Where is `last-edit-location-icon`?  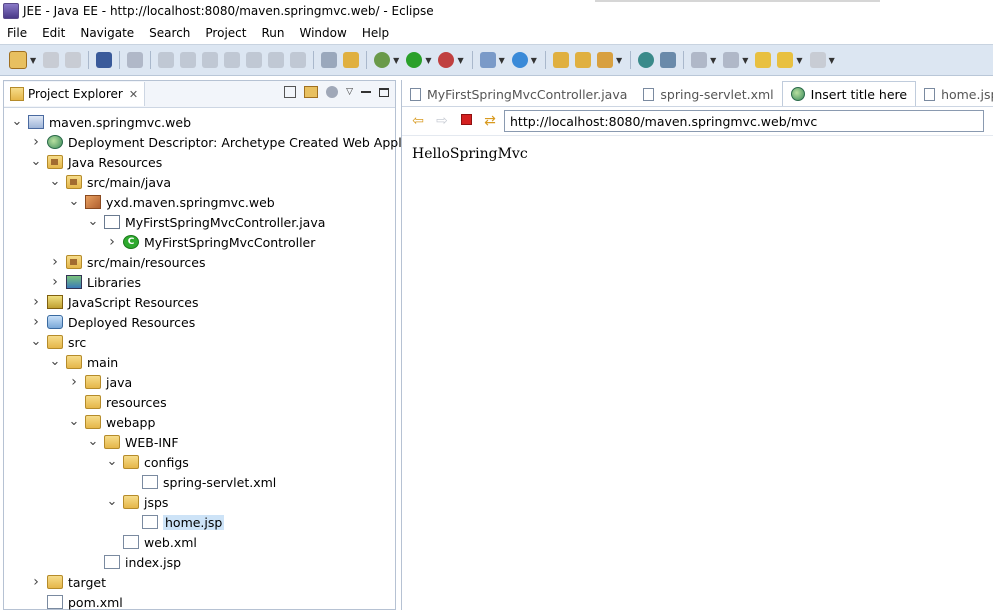 last-edit-location-icon is located at coordinates (763, 60).